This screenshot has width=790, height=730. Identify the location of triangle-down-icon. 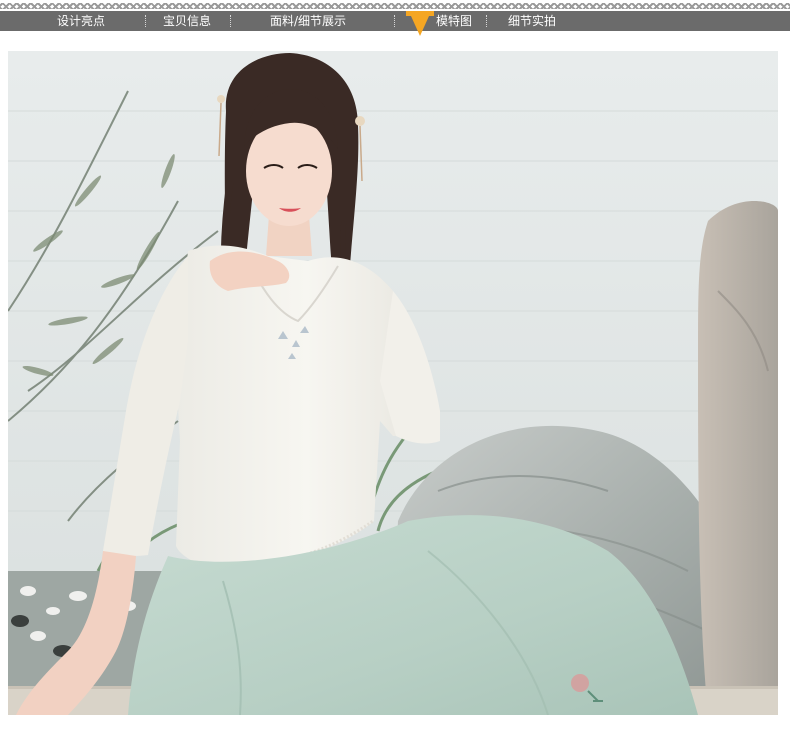
(420, 26).